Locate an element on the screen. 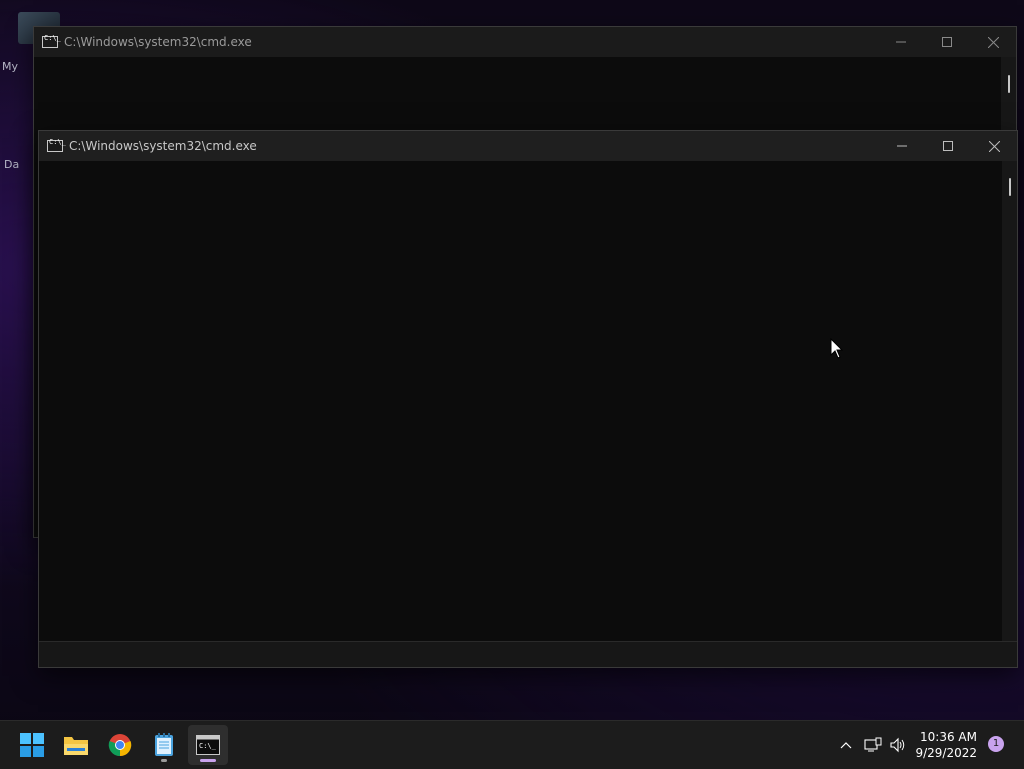 This screenshot has width=1024, height=769. notepad-button is located at coordinates (164, 745).